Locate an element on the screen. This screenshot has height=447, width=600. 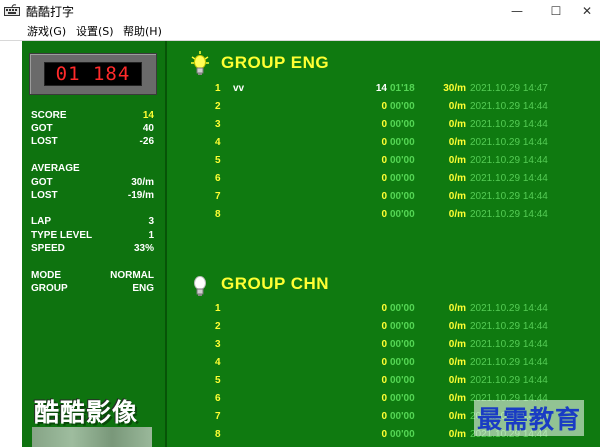
rank-cell: 3 is located at coordinates (218, 124).